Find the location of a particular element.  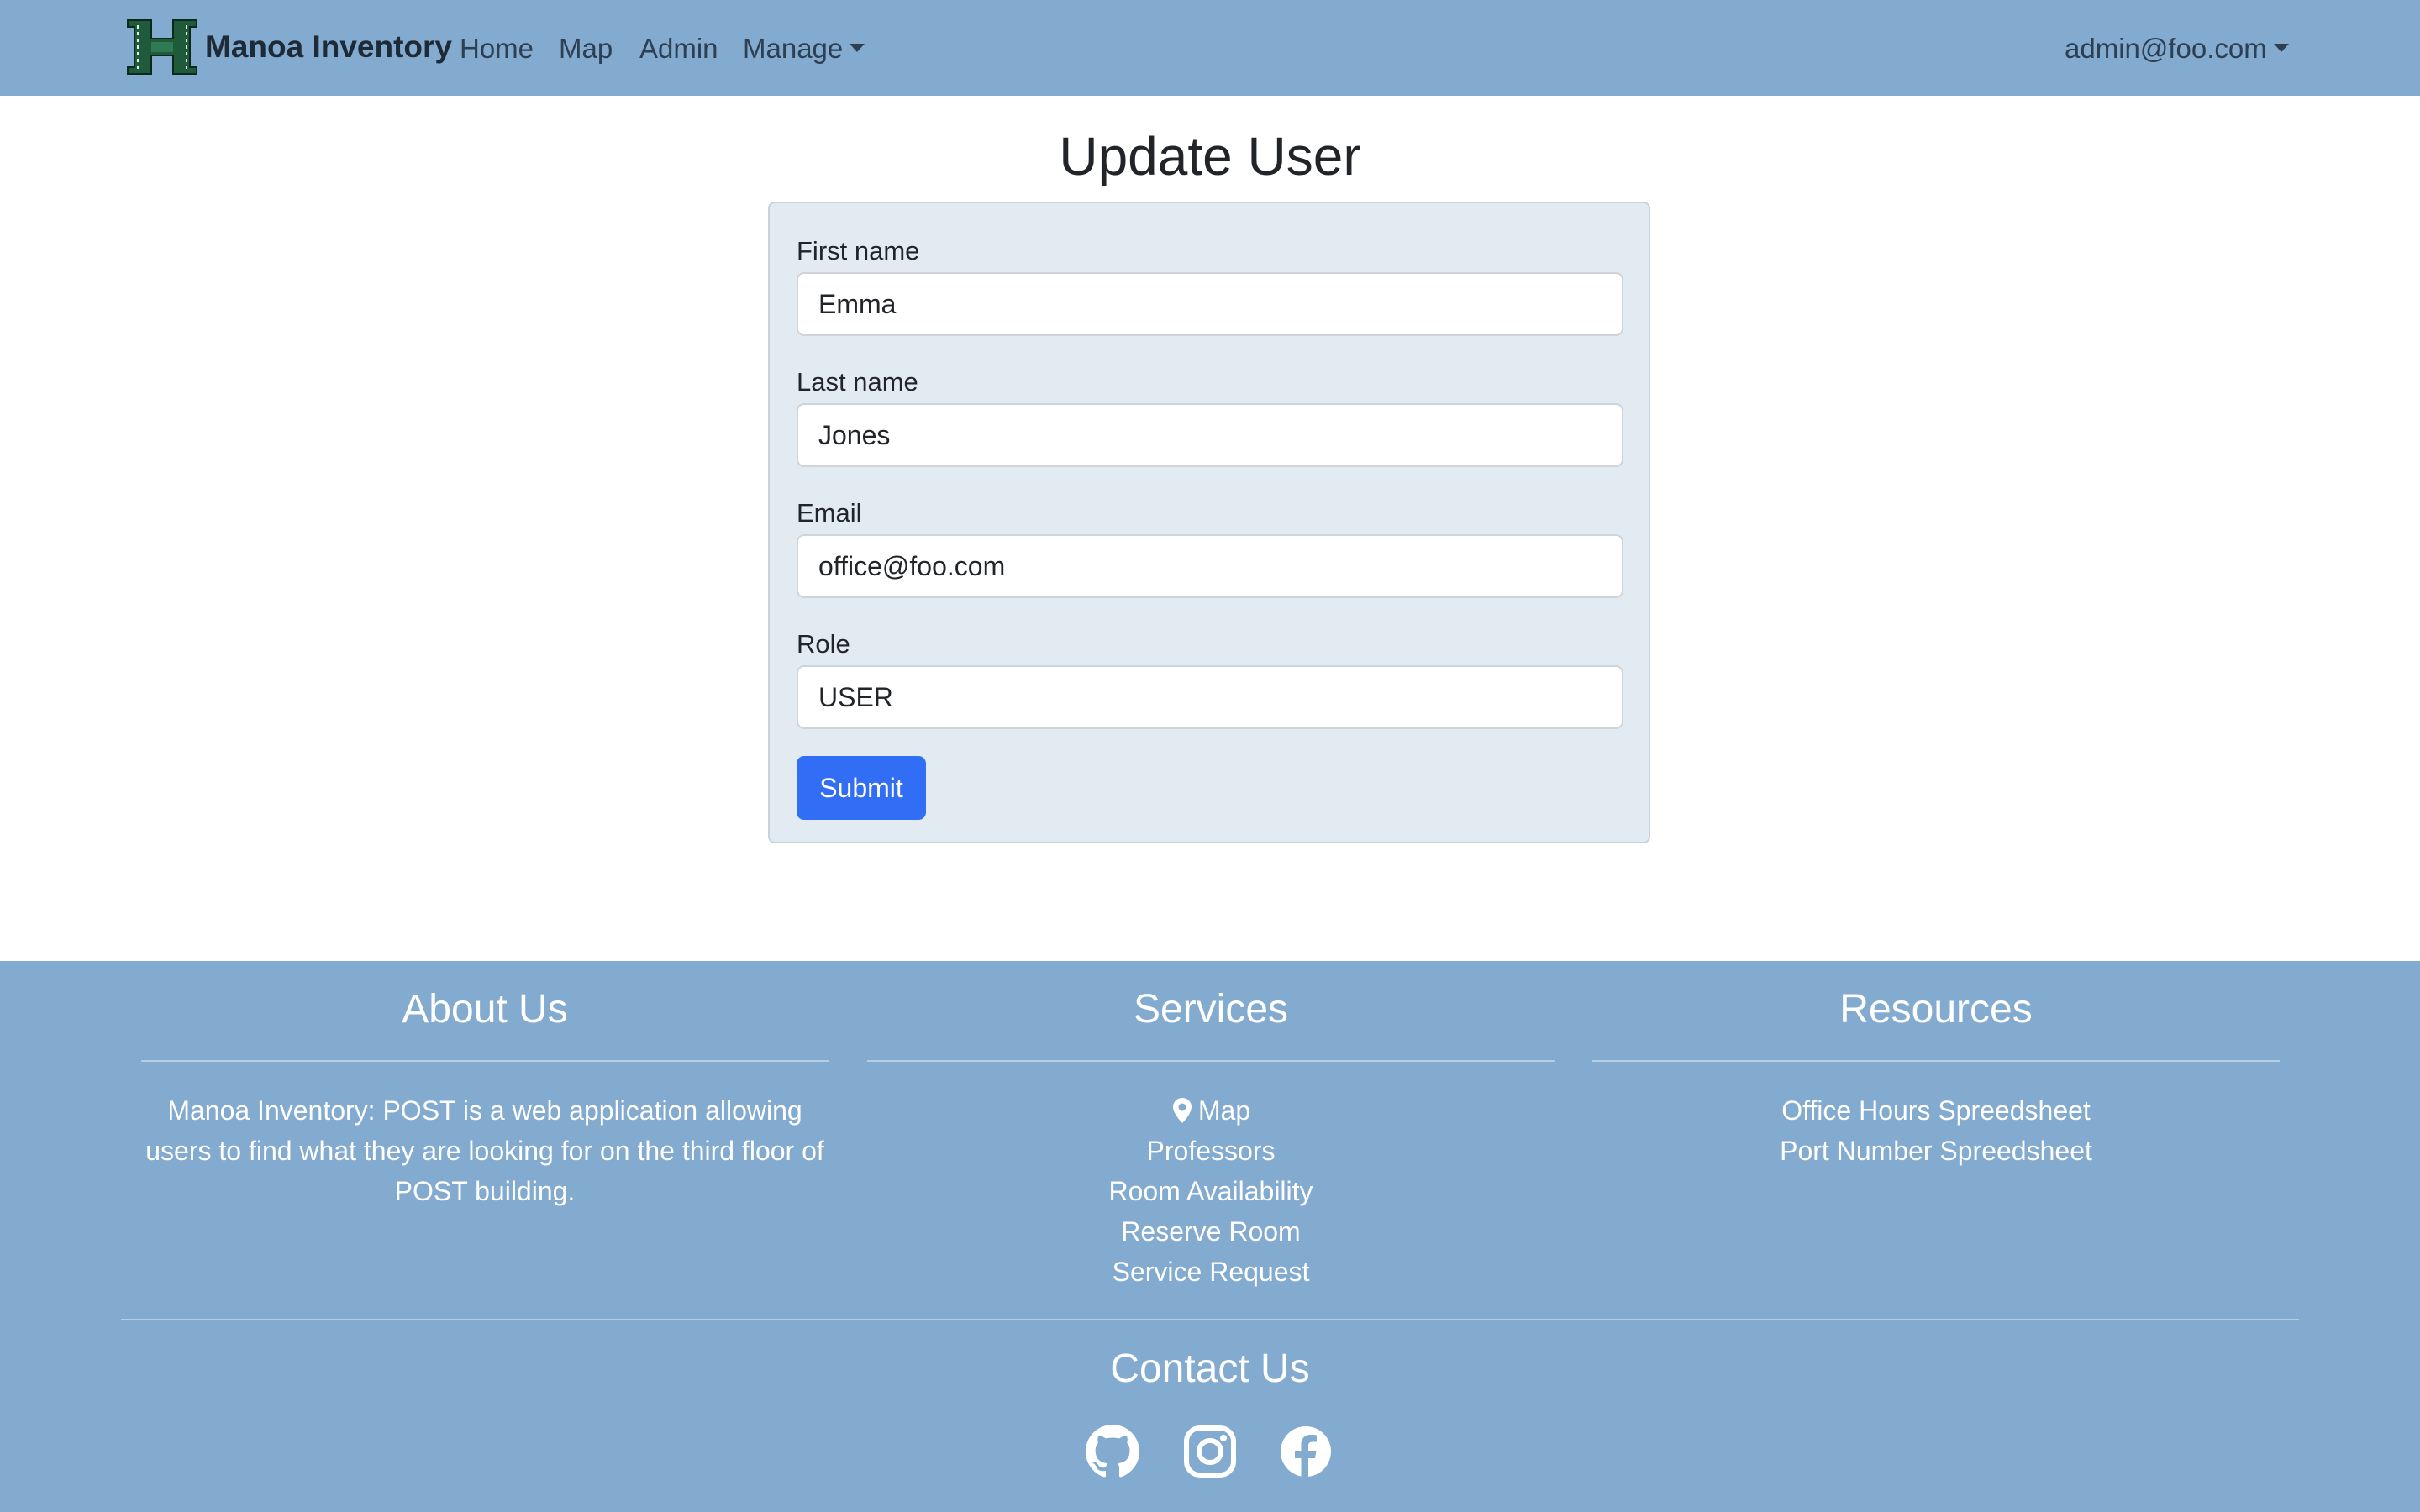

brand-link: Manoa Inventory is located at coordinates (288, 47).